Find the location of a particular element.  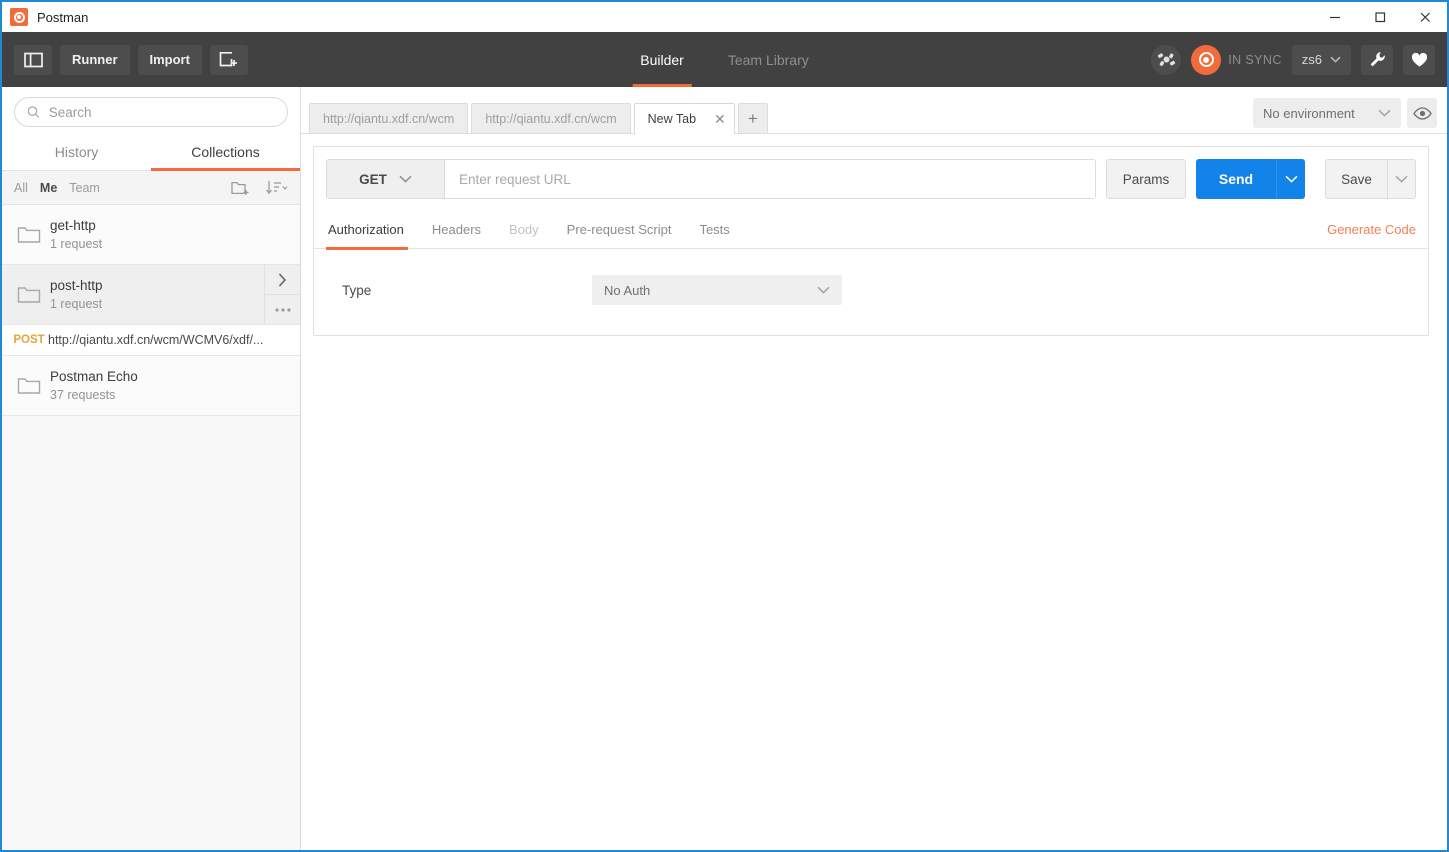

sync-status: IN SYNC is located at coordinates (1236, 59).